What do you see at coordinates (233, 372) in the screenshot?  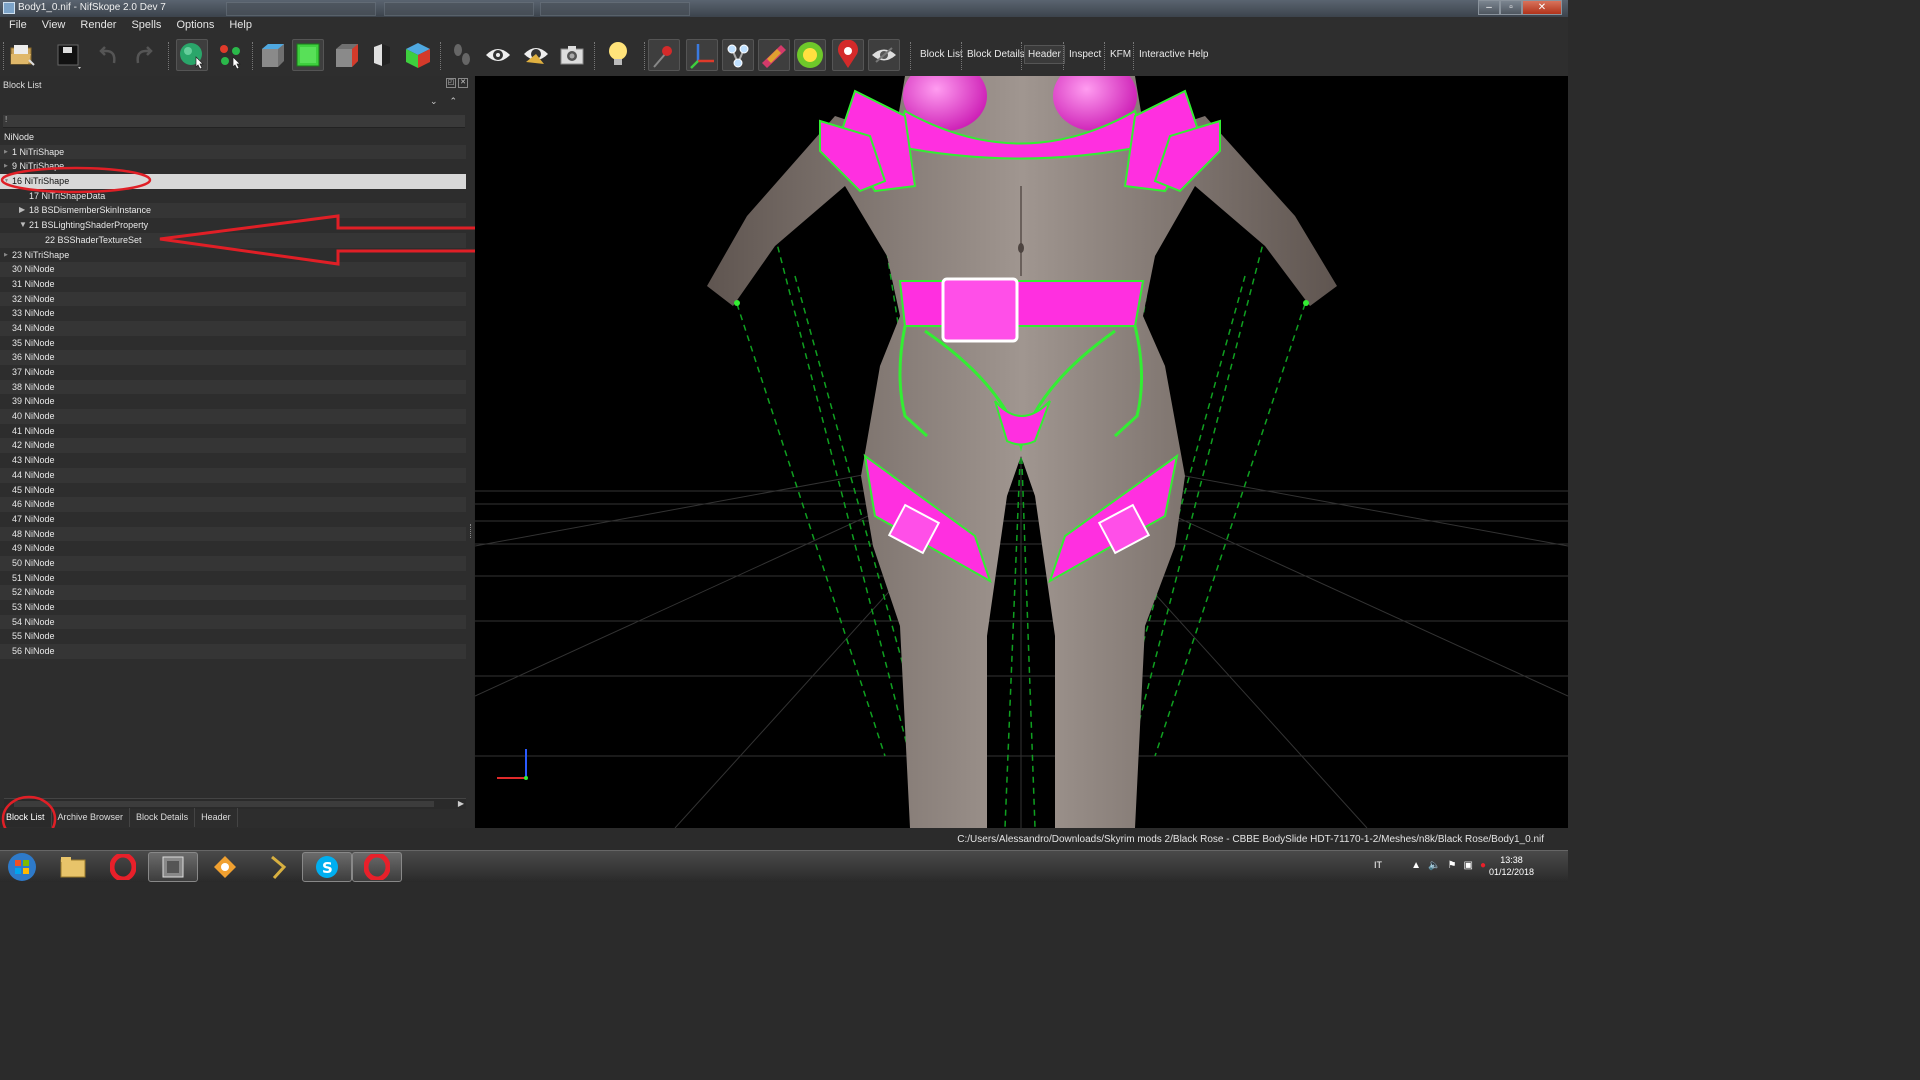 I see `tree-row: 37 NiNode` at bounding box center [233, 372].